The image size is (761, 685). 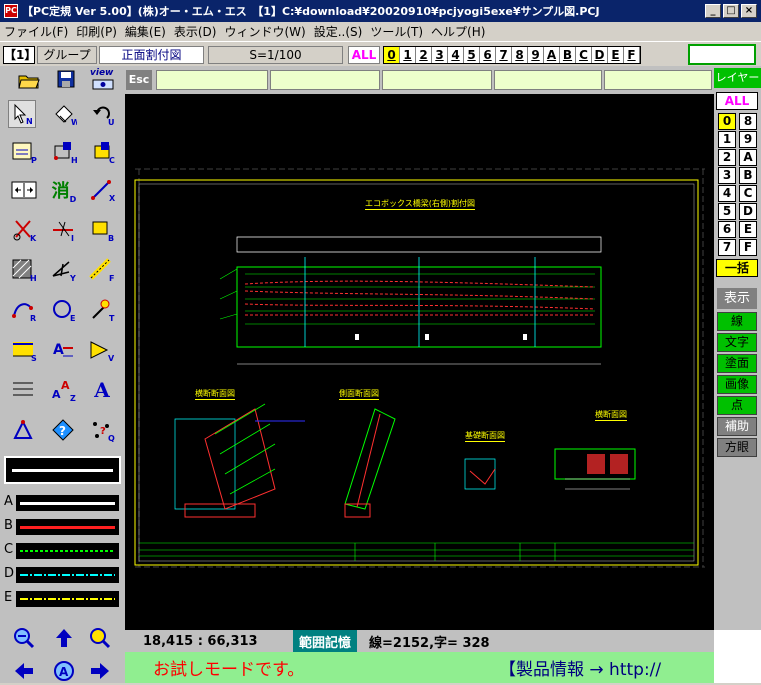 I want to click on line-style-e, so click(x=67, y=599).